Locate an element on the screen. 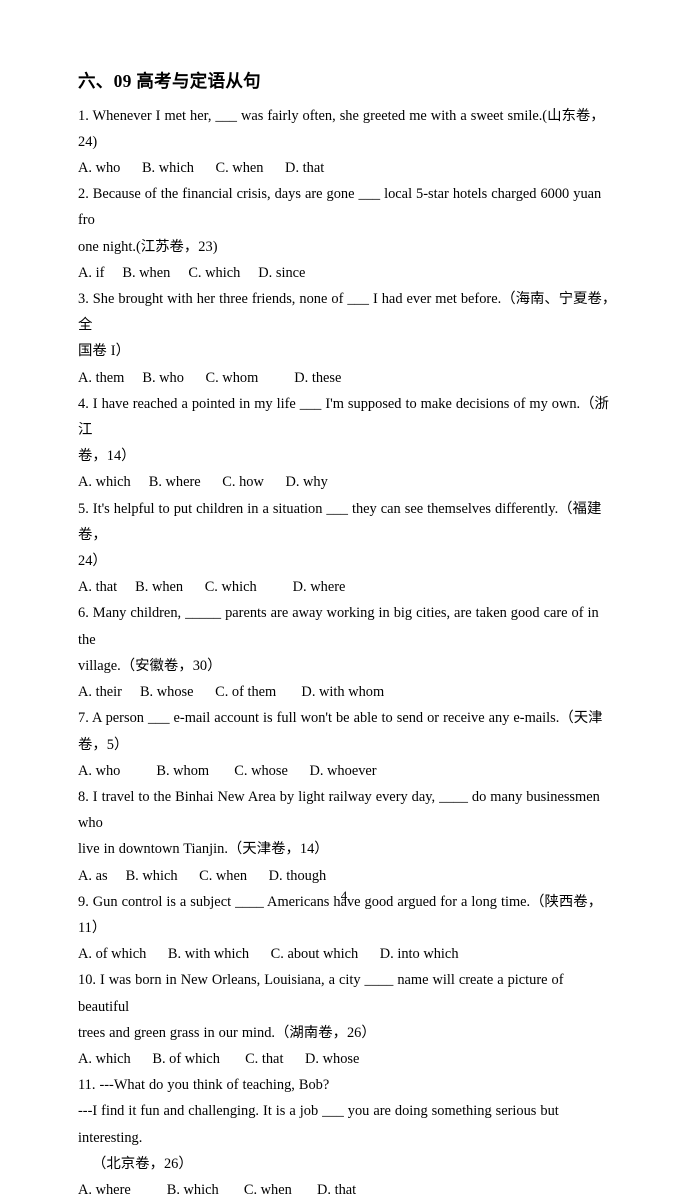  question-options: A. which B. where C. how D. why is located at coordinates (203, 482).